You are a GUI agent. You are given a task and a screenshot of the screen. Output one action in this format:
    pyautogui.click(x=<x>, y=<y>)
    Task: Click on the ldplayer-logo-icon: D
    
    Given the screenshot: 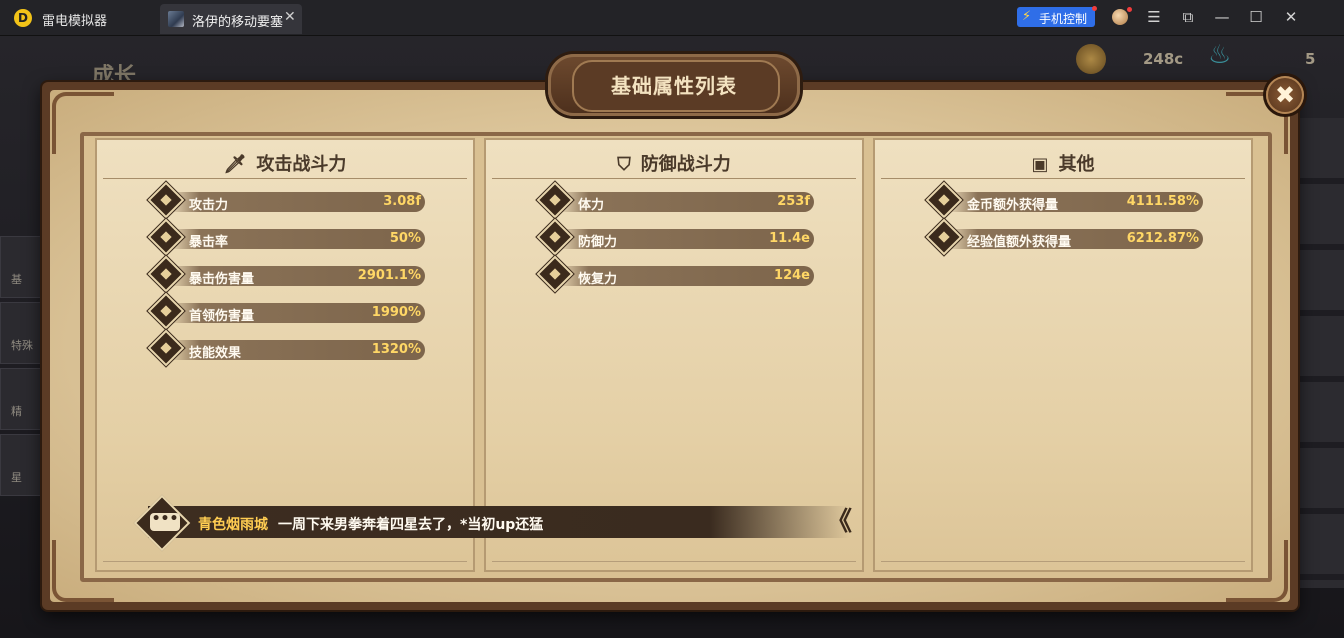 What is the action you would take?
    pyautogui.click(x=23, y=18)
    